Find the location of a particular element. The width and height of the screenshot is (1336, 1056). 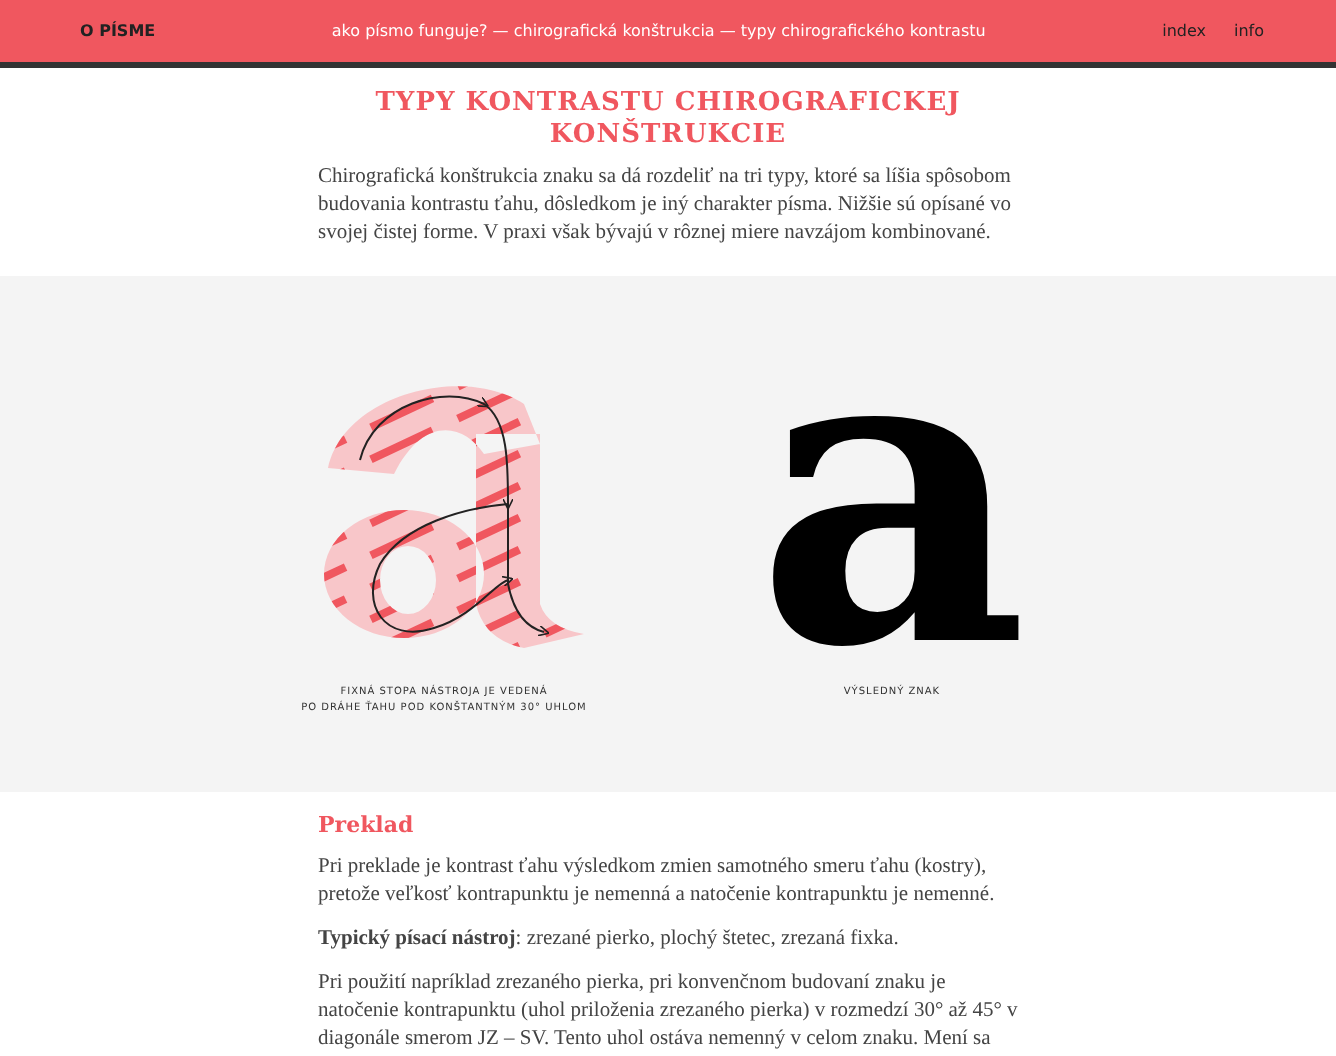

nav-link: info is located at coordinates (1248, 31).